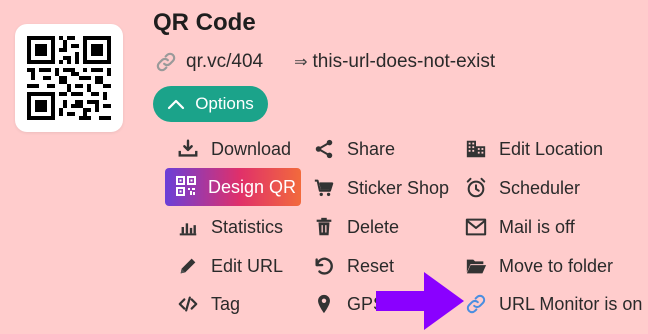 The width and height of the screenshot is (648, 334). What do you see at coordinates (247, 265) in the screenshot?
I see `edit-url-label: Edit URL` at bounding box center [247, 265].